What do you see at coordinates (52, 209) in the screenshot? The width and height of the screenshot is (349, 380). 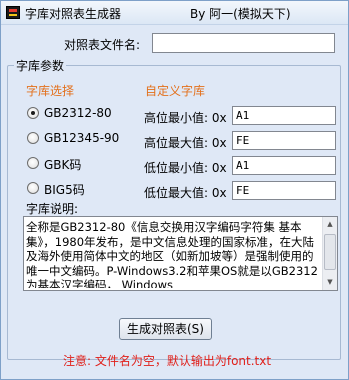 I see `description-label: 字库说明:` at bounding box center [52, 209].